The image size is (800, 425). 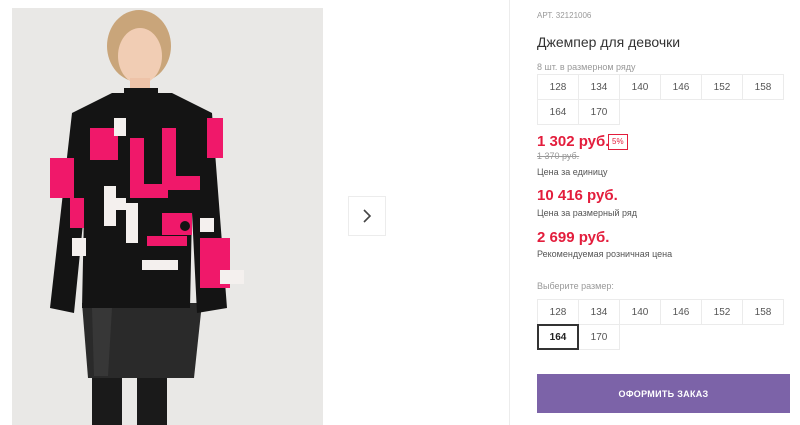 What do you see at coordinates (577, 195) in the screenshot?
I see `range-price: 10 416 руб.` at bounding box center [577, 195].